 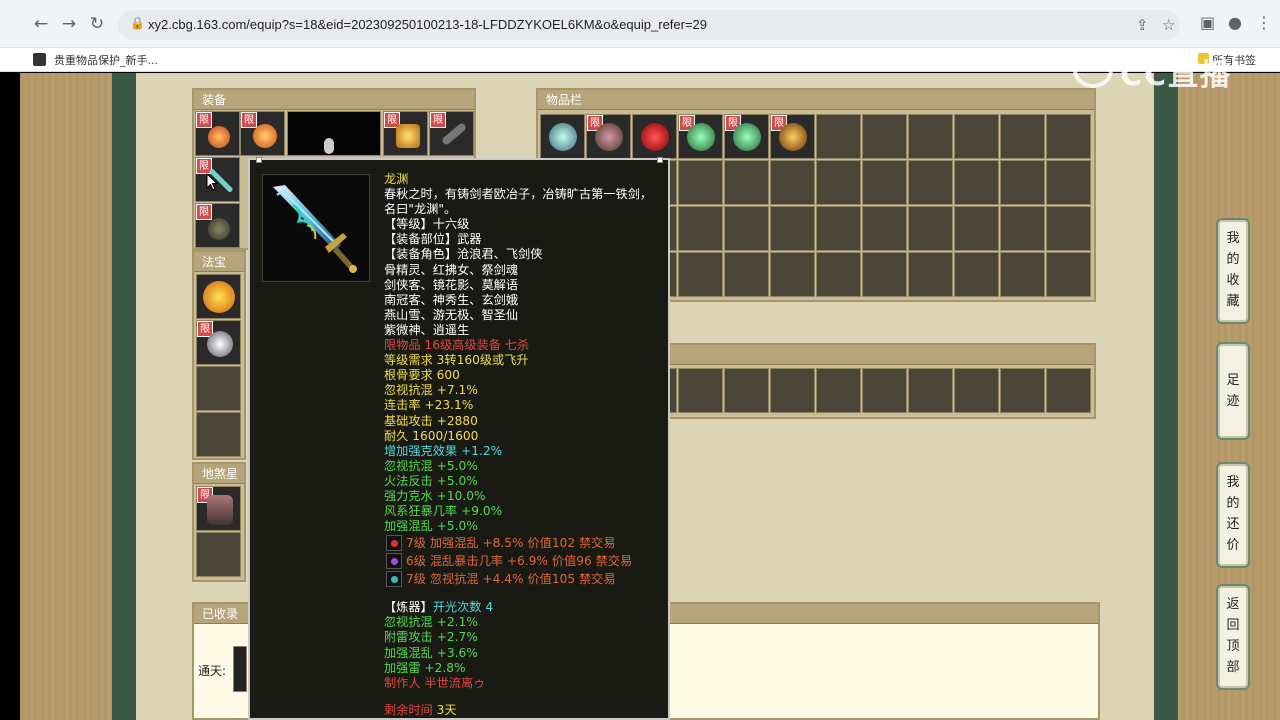 What do you see at coordinates (1233, 238) in the screenshot?
I see `favorites-char: 我` at bounding box center [1233, 238].